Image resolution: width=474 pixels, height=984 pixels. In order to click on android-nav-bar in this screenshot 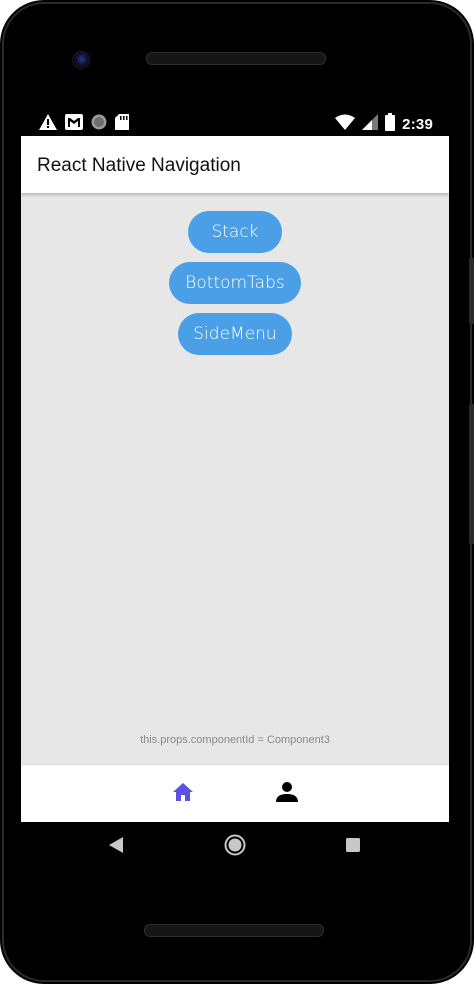, I will do `click(235, 847)`.